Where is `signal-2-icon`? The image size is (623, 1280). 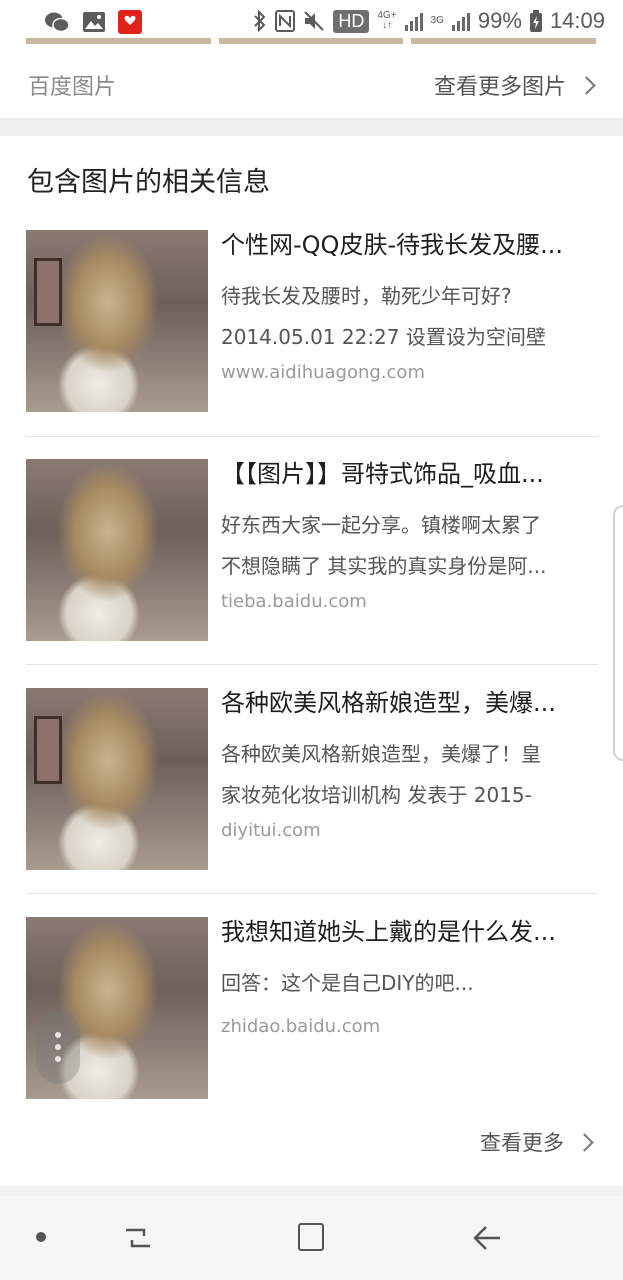 signal-2-icon is located at coordinates (460, 21).